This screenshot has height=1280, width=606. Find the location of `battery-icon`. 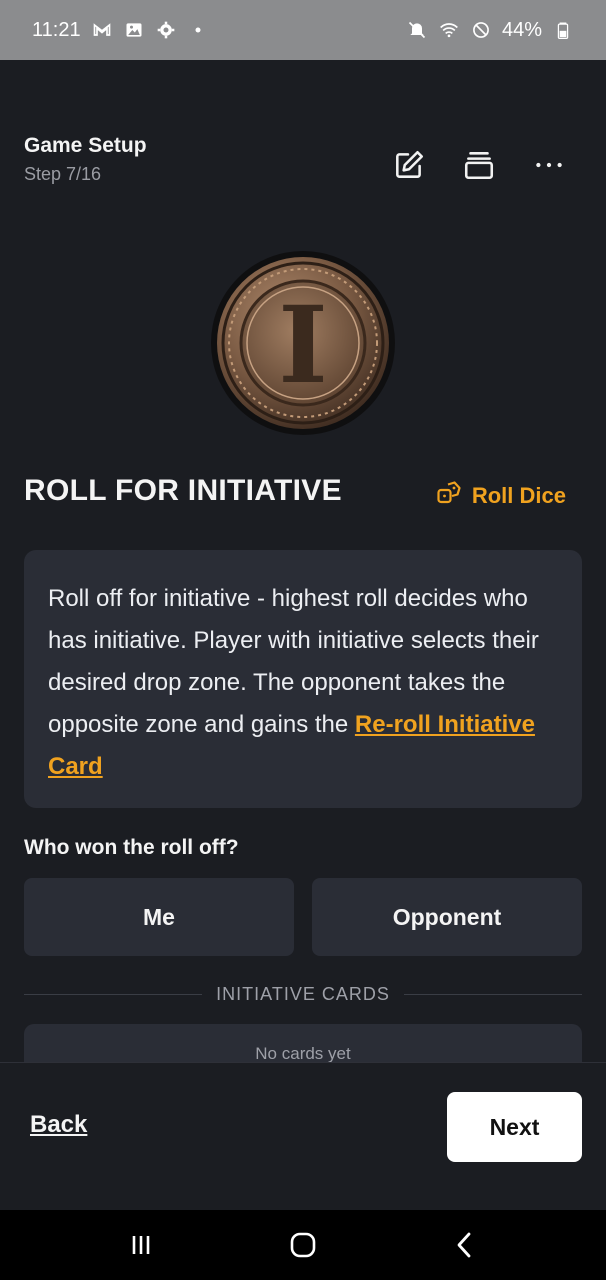

battery-icon is located at coordinates (563, 30).